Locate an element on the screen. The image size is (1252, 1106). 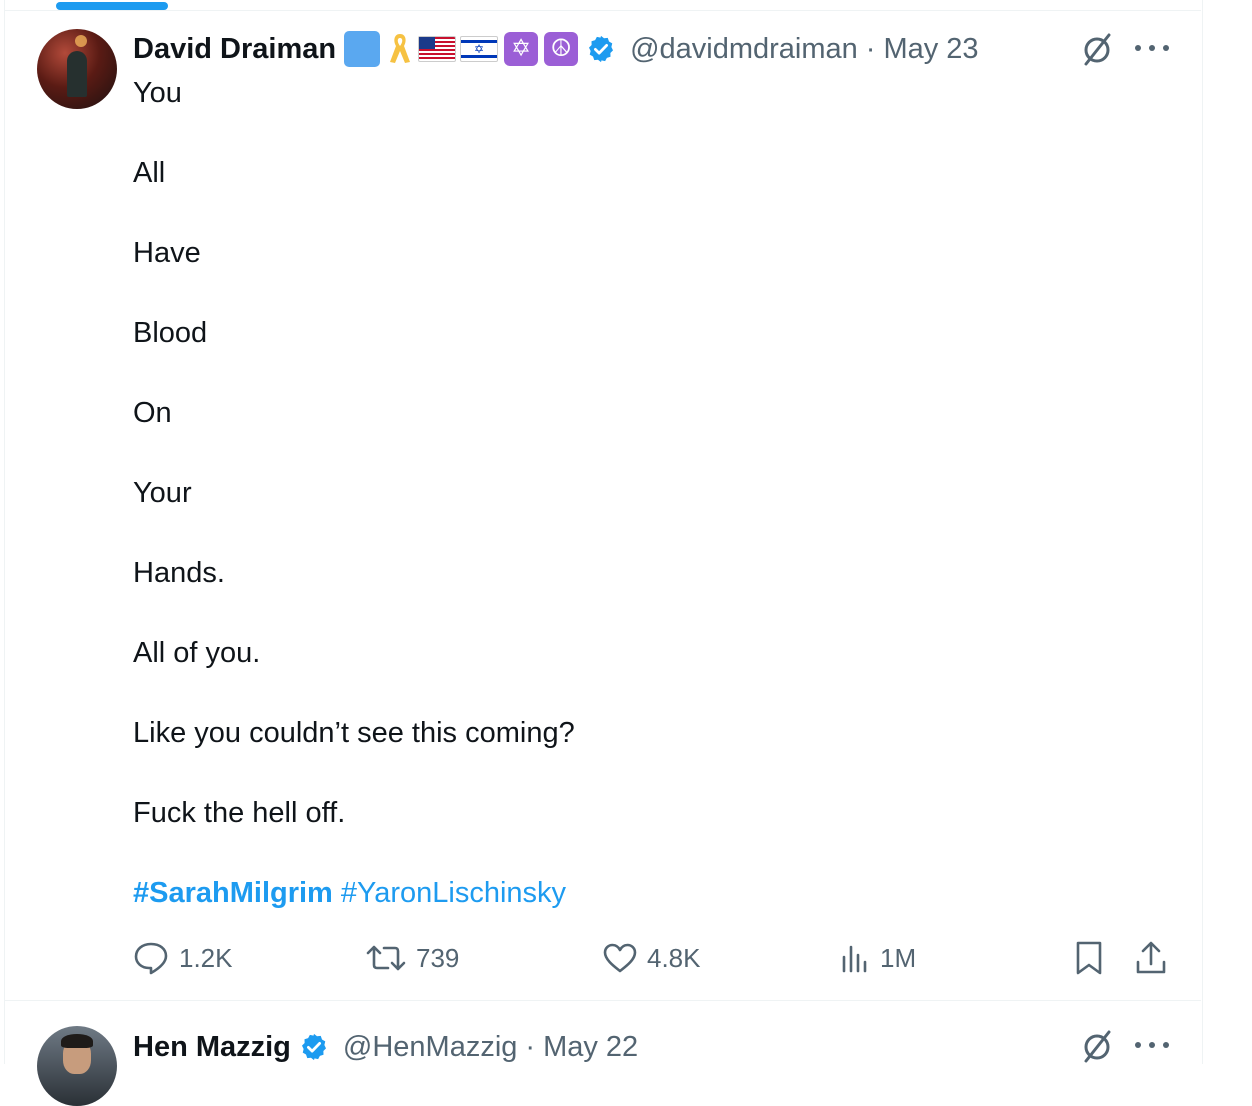
tweet-text-line: Blood is located at coordinates (170, 333).